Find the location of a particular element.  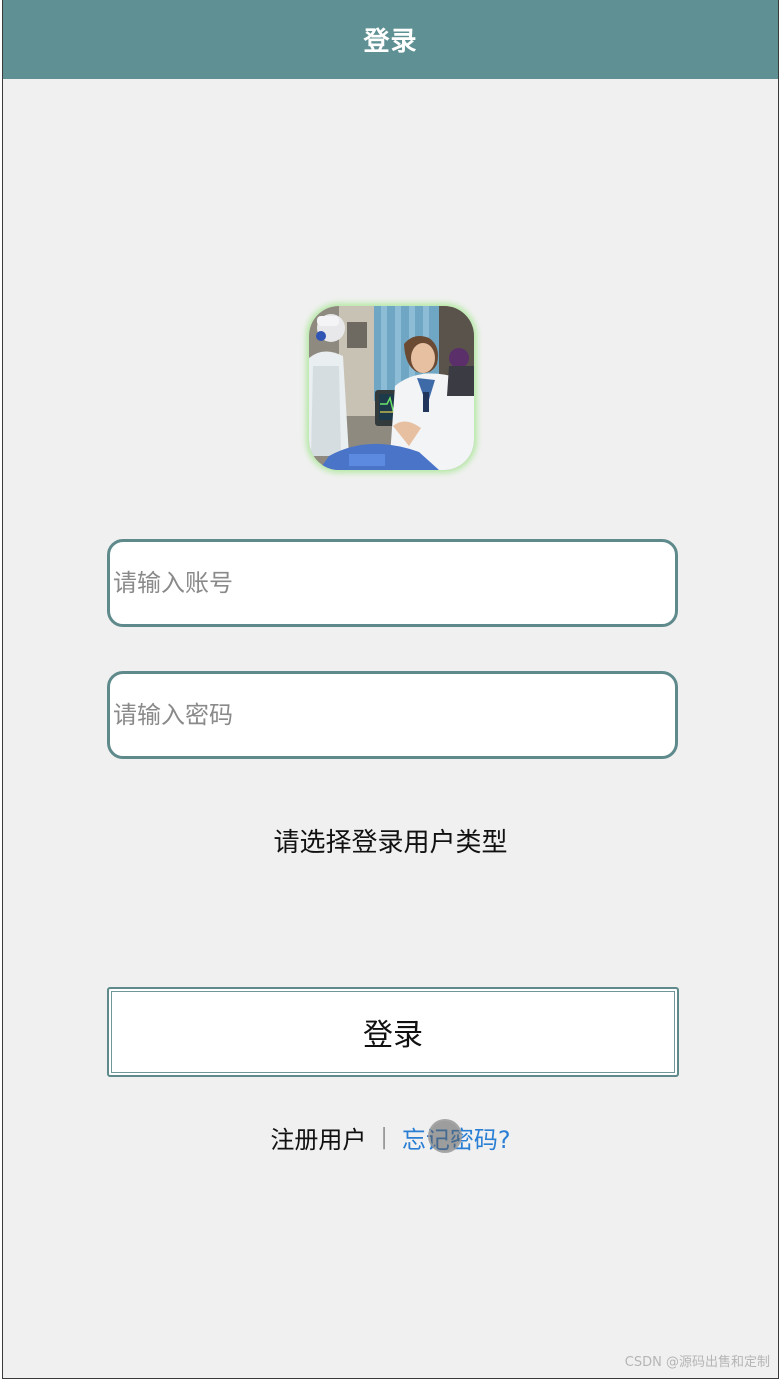

footer-links: 注册用户 | 忘记密码? is located at coordinates (390, 1137).